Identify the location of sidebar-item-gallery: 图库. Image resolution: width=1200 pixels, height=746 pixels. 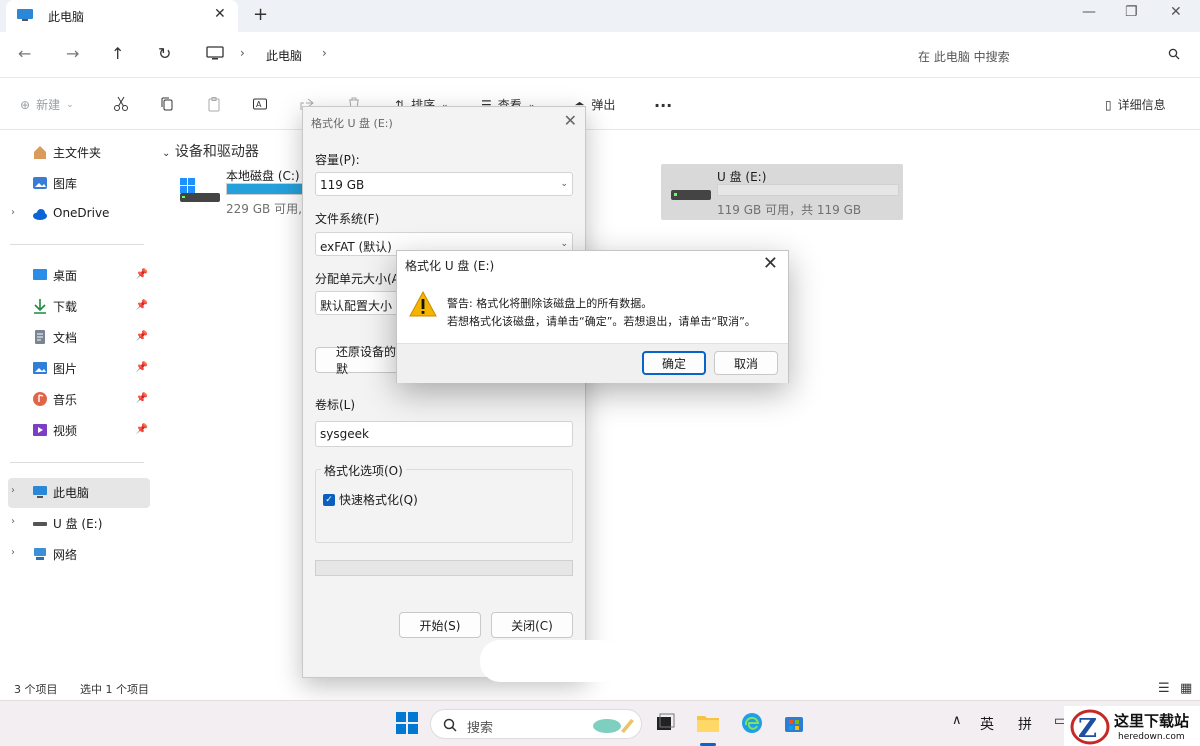
(79, 183).